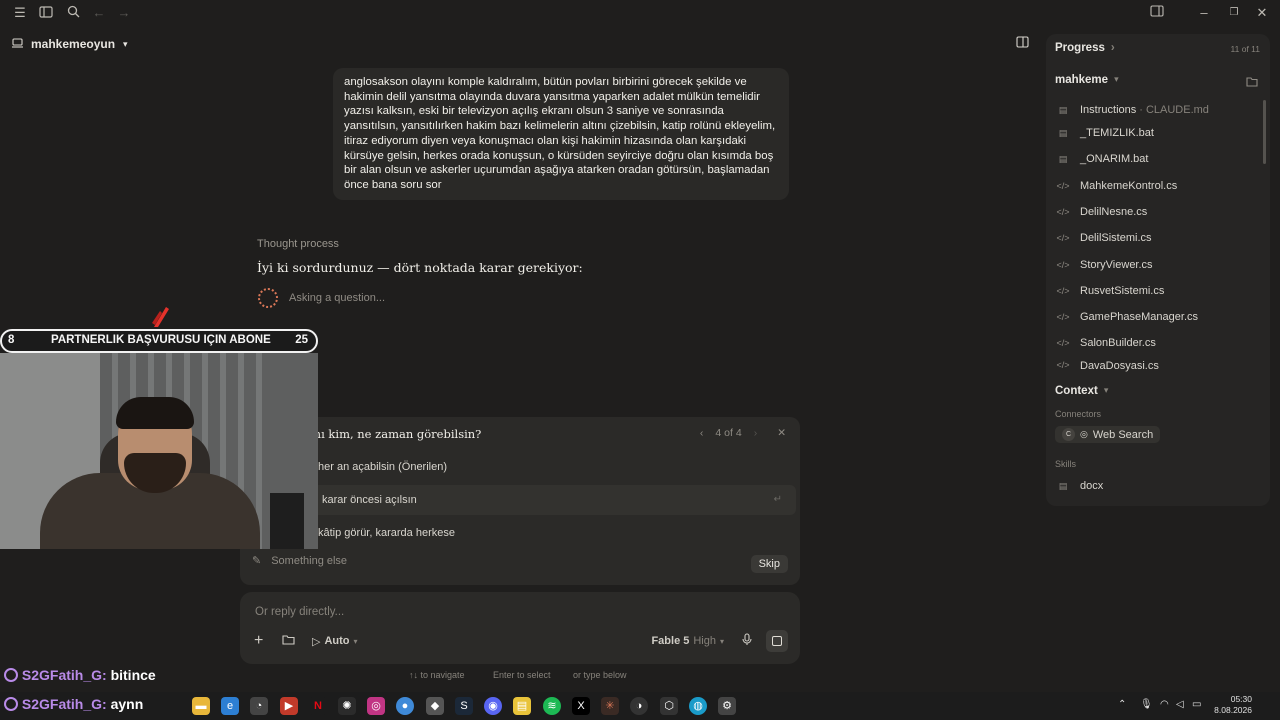 This screenshot has height=720, width=1280. Describe the element at coordinates (1114, 159) in the screenshot. I see `file-name: _ONARIM.bat` at that location.